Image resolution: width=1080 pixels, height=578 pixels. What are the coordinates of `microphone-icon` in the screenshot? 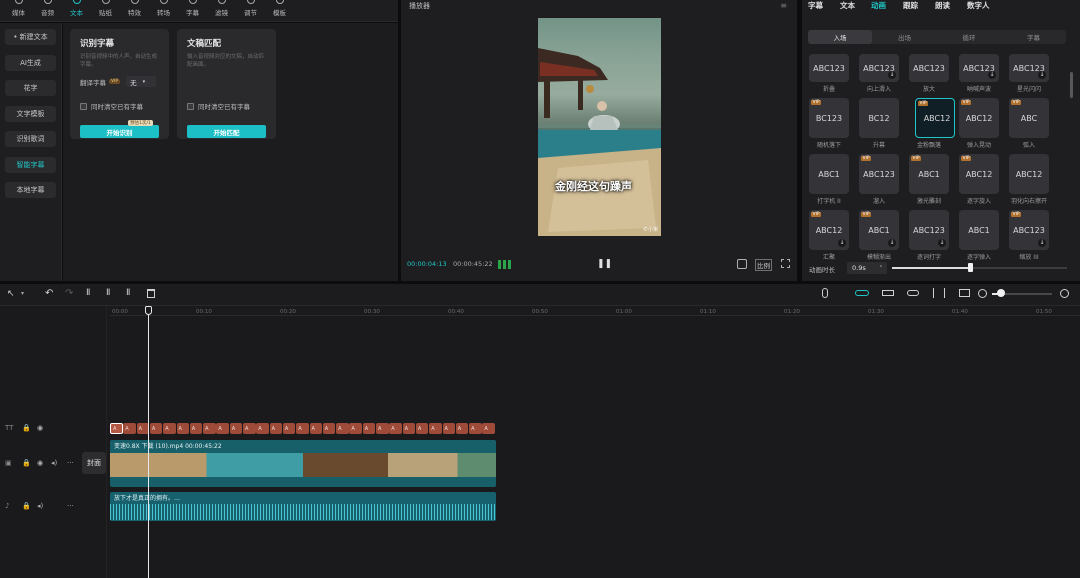 It's located at (825, 293).